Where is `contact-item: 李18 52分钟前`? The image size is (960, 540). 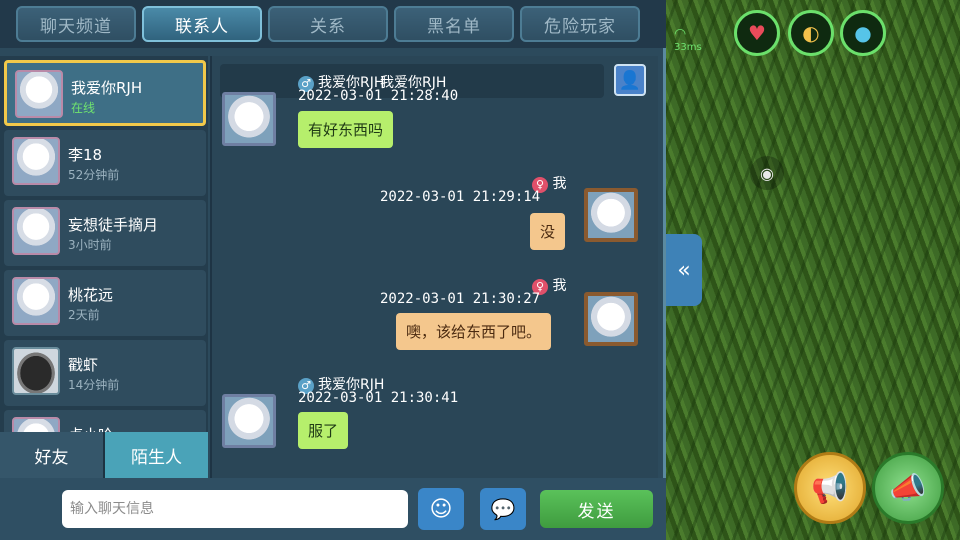
contact-item: 李18 52分钟前 is located at coordinates (105, 163).